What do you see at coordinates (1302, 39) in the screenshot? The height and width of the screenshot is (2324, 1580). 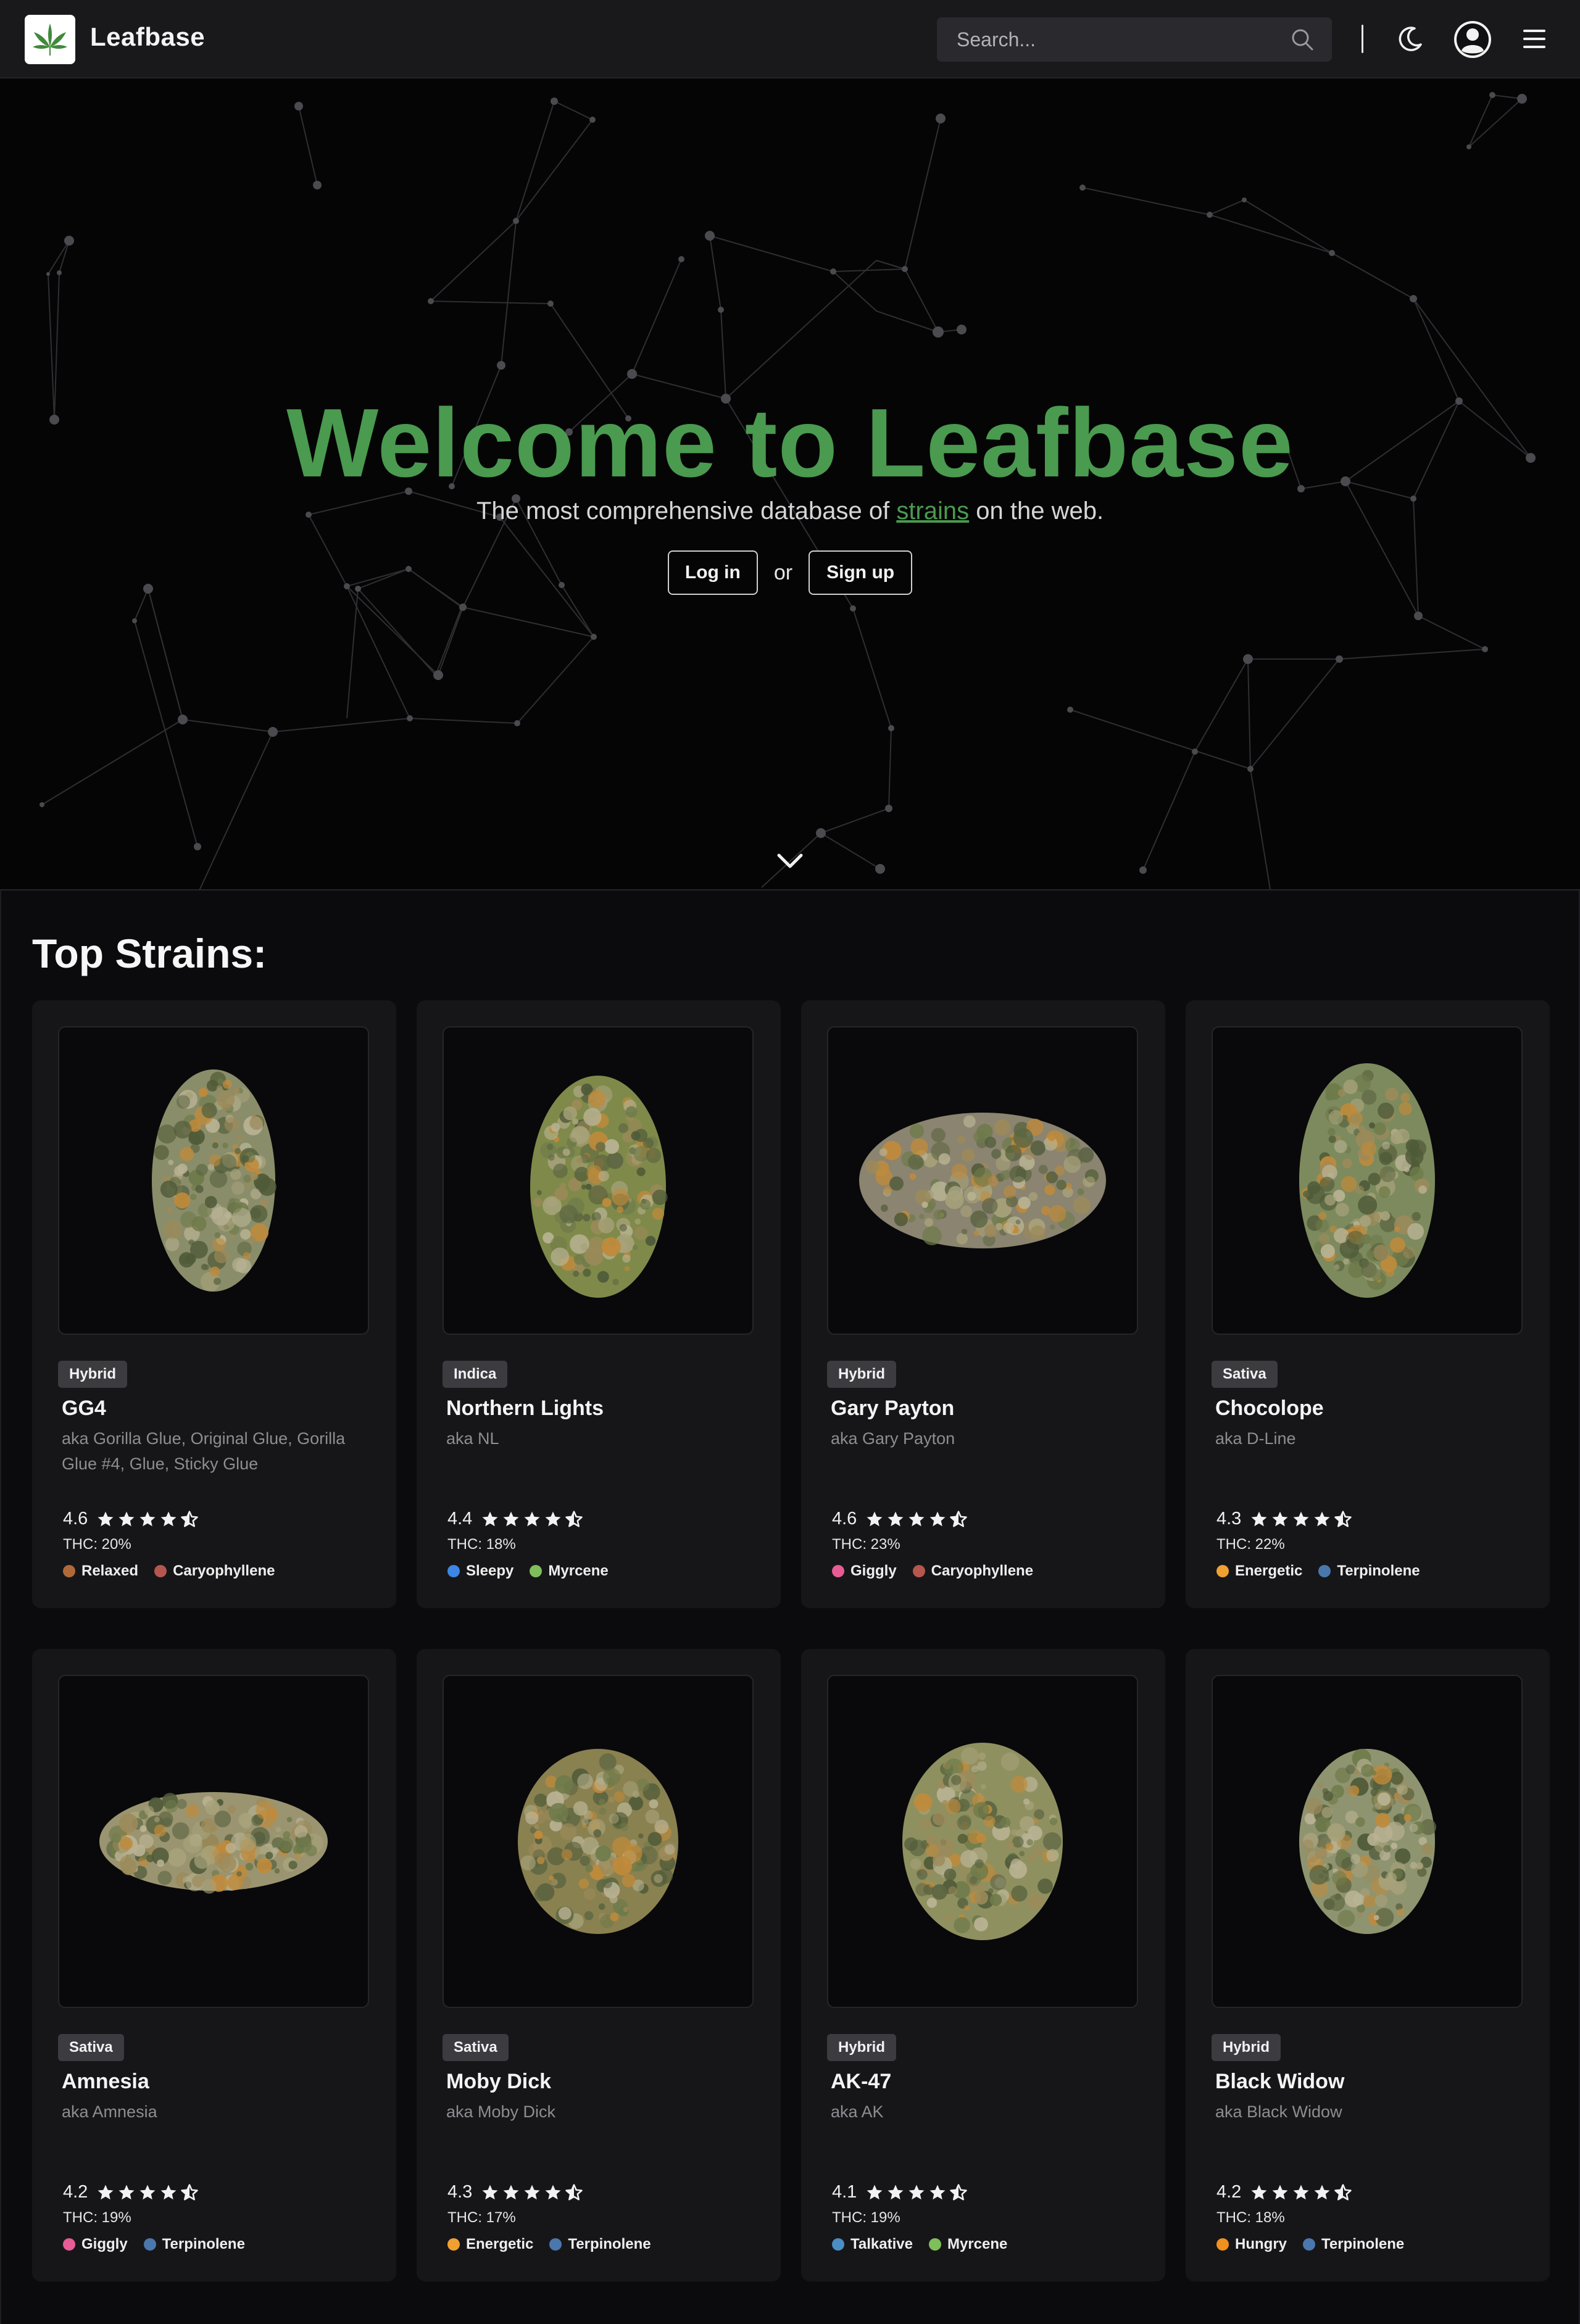 I see `search-icon` at bounding box center [1302, 39].